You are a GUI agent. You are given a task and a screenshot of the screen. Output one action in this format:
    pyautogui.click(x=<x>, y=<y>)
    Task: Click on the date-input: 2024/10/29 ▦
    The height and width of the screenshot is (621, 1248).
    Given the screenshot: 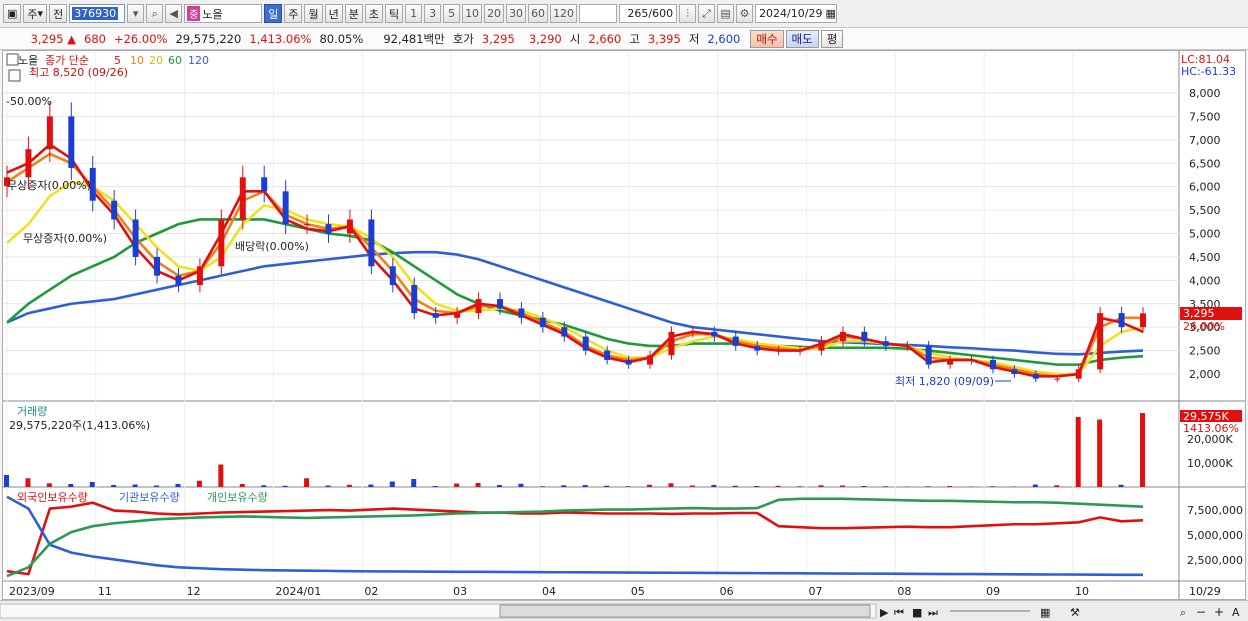 What is the action you would take?
    pyautogui.click(x=796, y=13)
    